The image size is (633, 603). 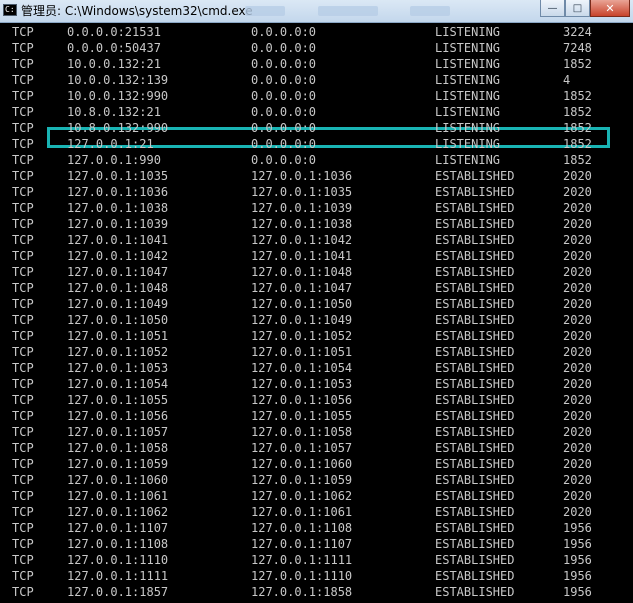 What do you see at coordinates (118, 320) in the screenshot?
I see `local-cell: 127.0.0.1:1050` at bounding box center [118, 320].